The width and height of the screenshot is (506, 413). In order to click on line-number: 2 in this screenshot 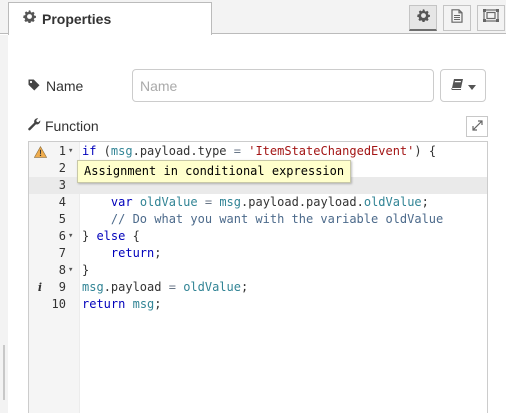, I will do `click(62, 168)`.